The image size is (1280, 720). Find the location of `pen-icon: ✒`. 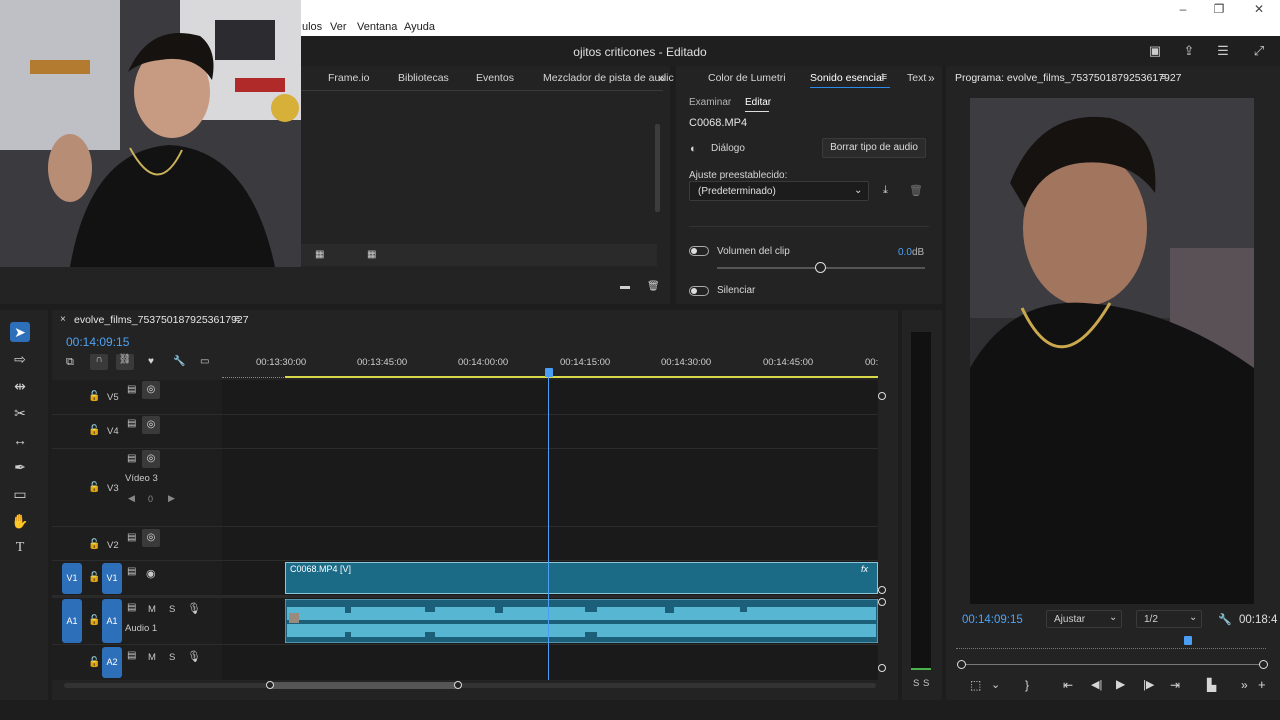

pen-icon: ✒ is located at coordinates (20, 467).